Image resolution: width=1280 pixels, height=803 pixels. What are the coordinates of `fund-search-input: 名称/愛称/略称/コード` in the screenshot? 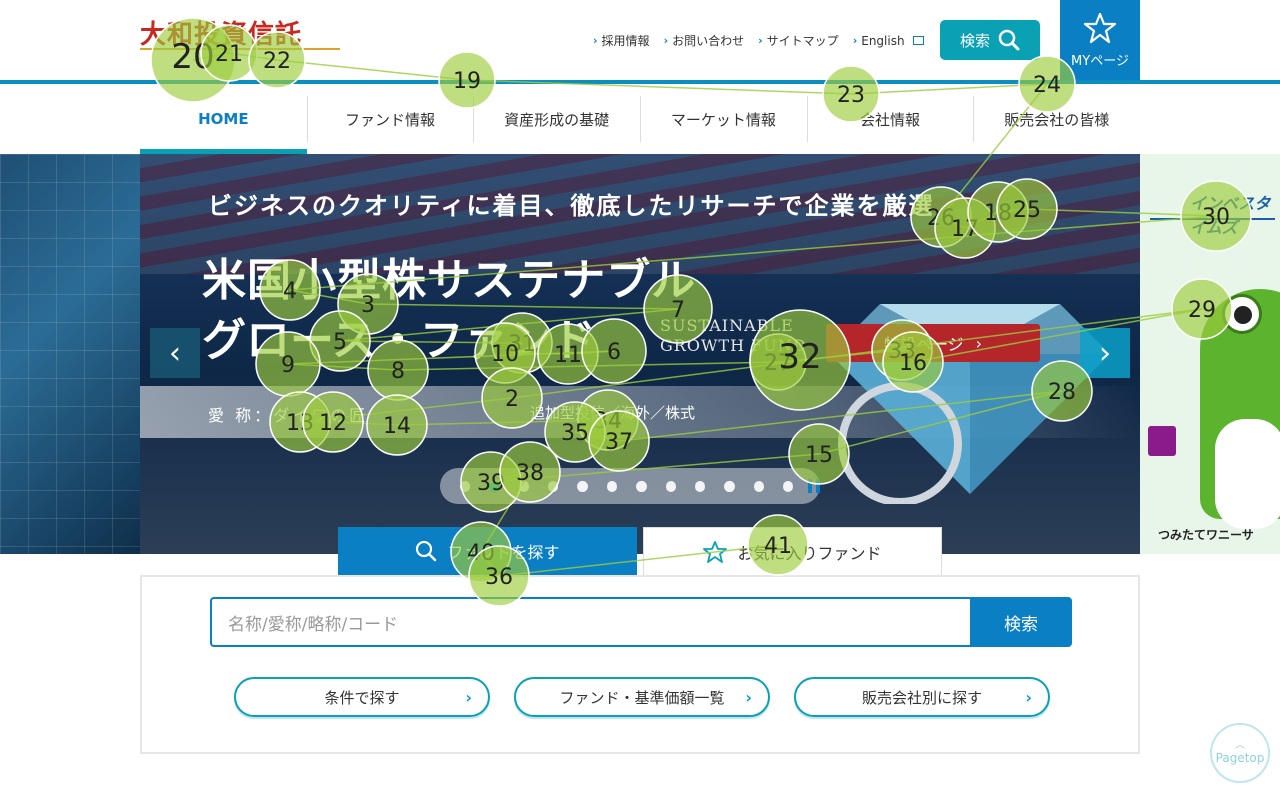 It's located at (590, 622).